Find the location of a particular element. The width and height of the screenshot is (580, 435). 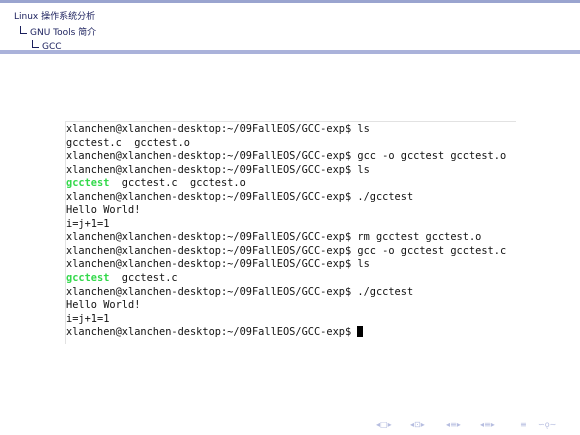

terminal-line: gcctest gcctest.c gcctest.o is located at coordinates (286, 184).